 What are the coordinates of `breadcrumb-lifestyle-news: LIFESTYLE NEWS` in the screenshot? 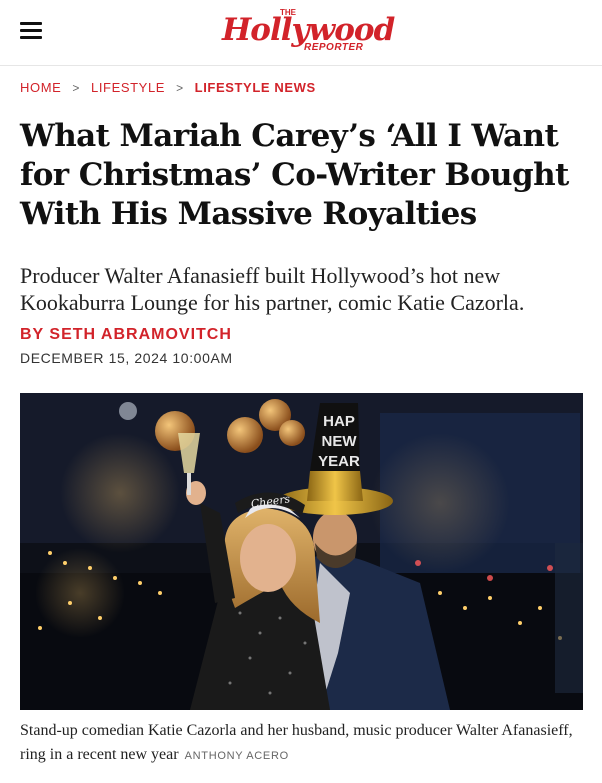 It's located at (255, 87).